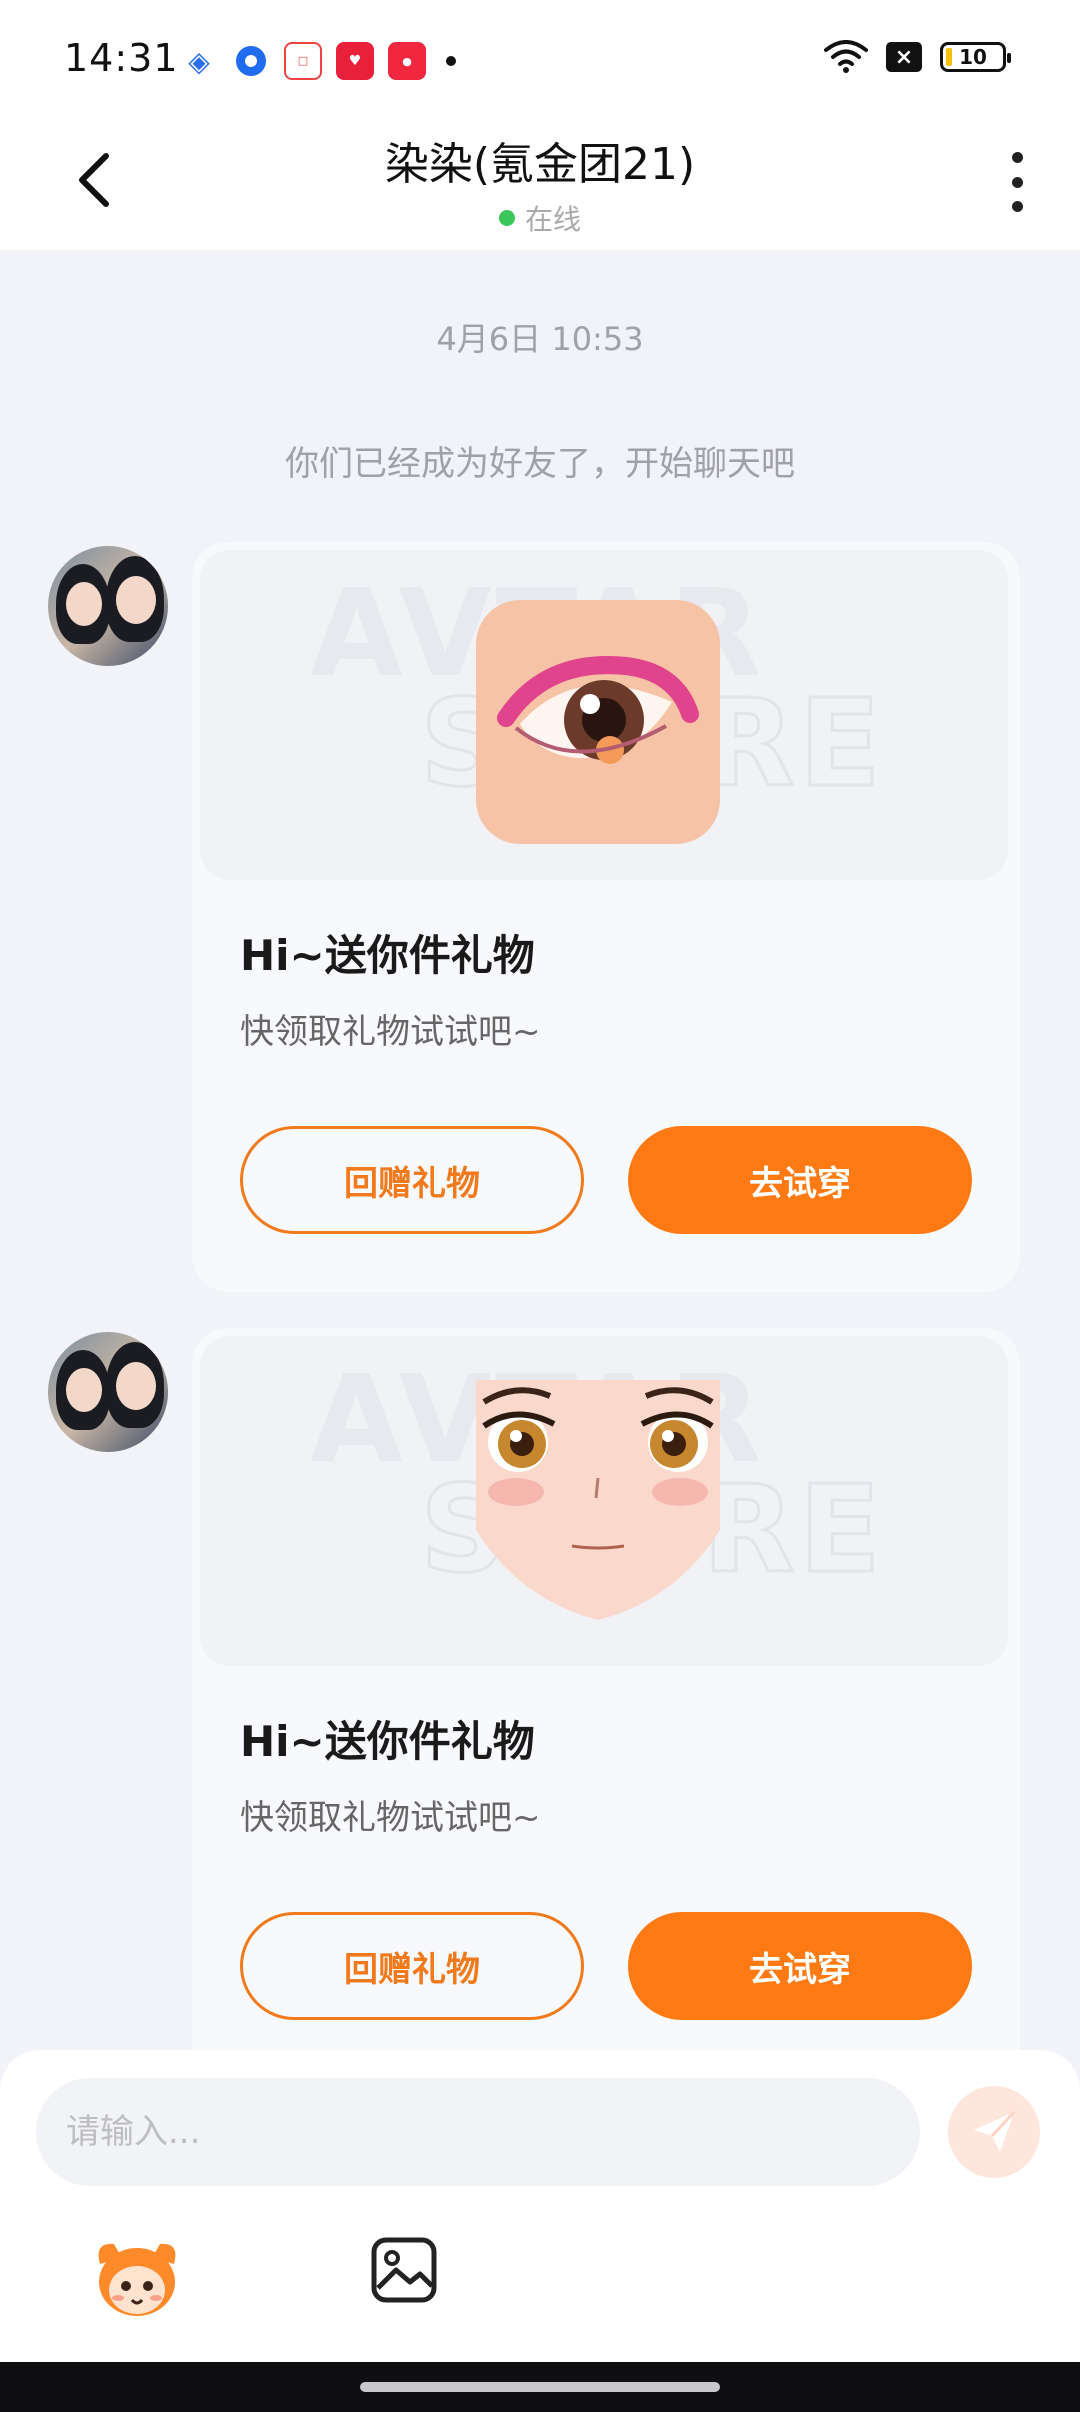 The width and height of the screenshot is (1080, 2412). I want to click on more-options-button, so click(1017, 182).